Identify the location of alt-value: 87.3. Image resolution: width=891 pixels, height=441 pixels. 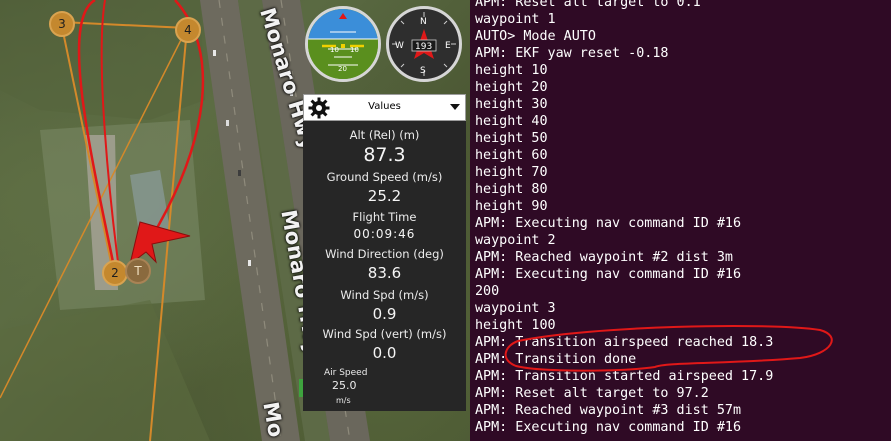
(384, 155).